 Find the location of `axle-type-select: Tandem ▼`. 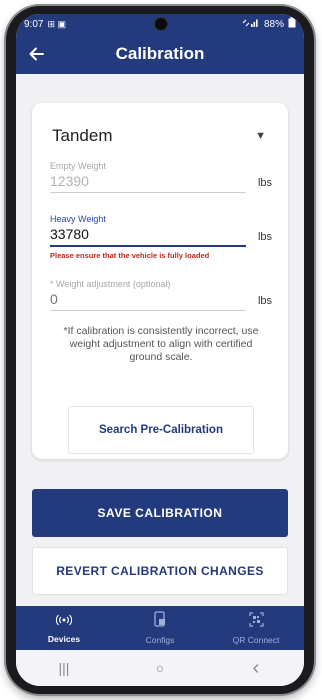

axle-type-select: Tandem ▼ is located at coordinates (162, 136).